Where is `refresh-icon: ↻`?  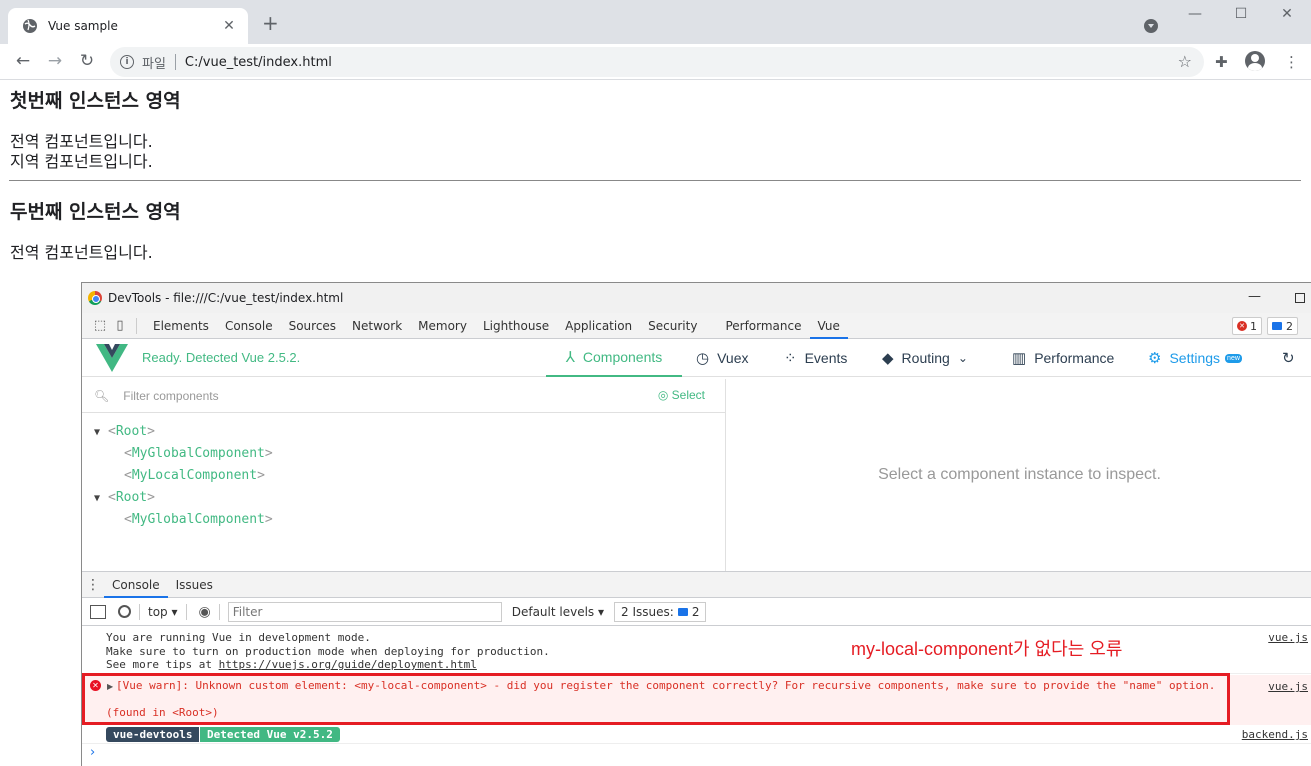 refresh-icon: ↻ is located at coordinates (1292, 358).